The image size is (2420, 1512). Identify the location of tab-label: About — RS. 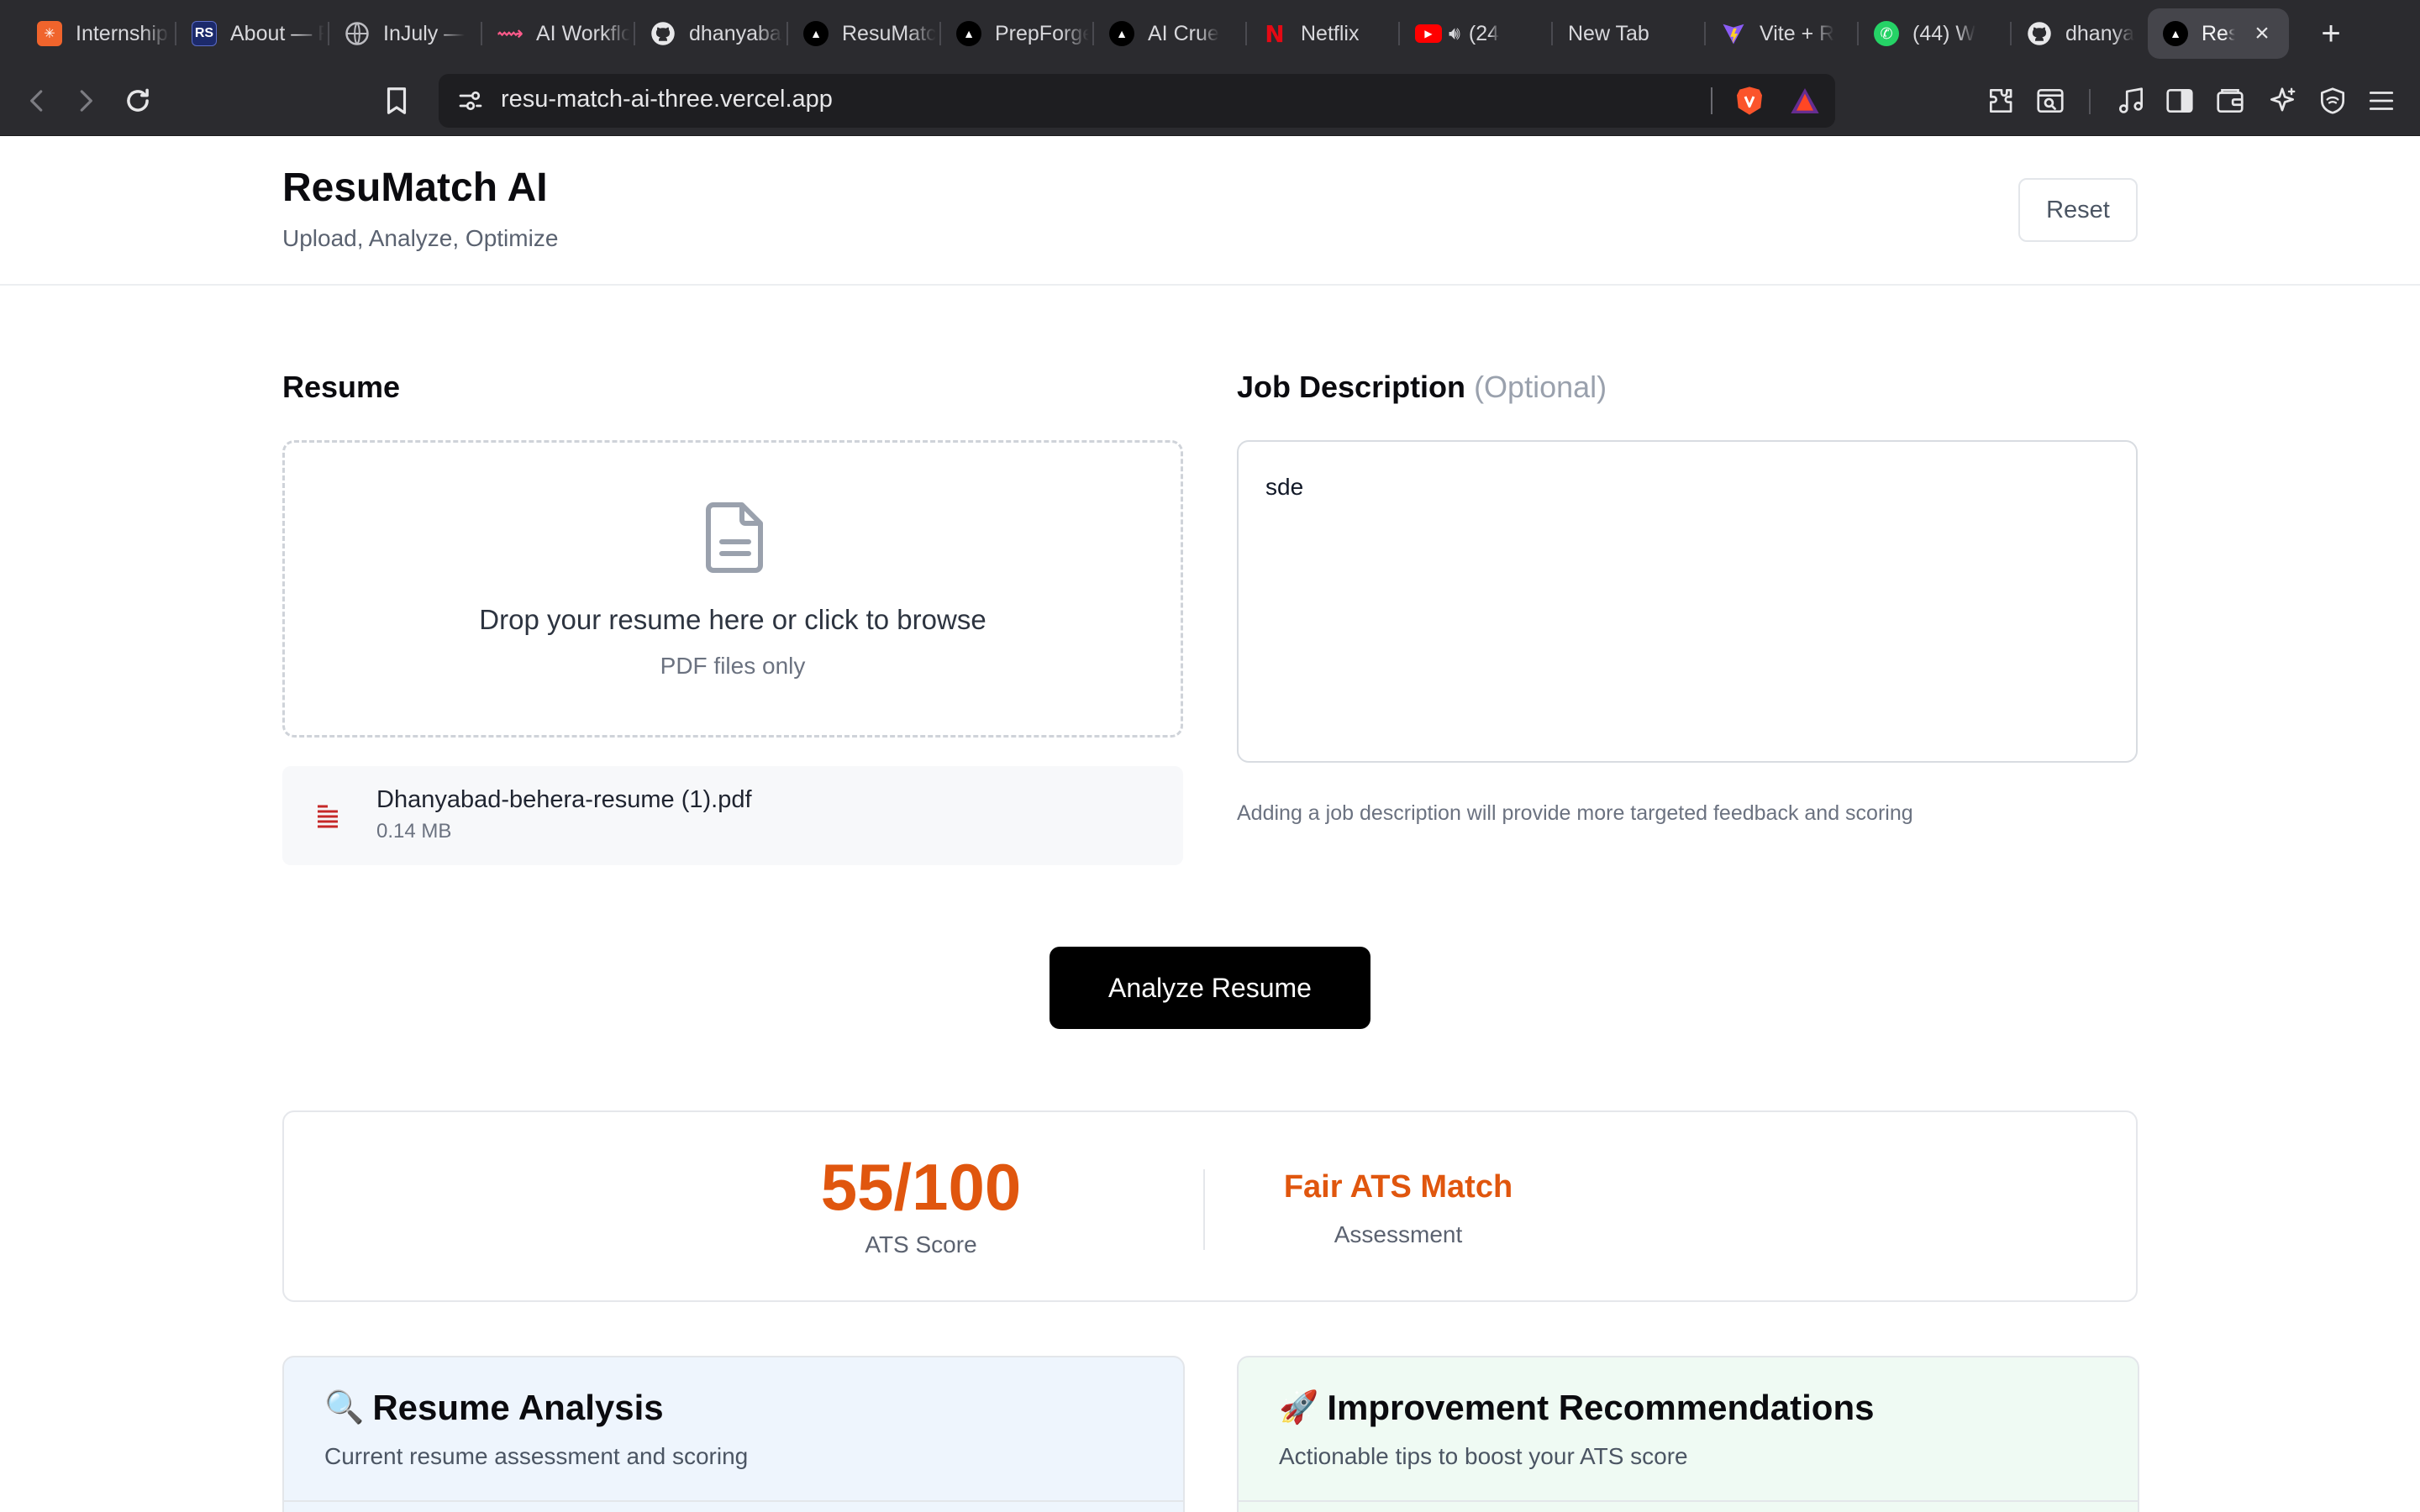
(277, 33).